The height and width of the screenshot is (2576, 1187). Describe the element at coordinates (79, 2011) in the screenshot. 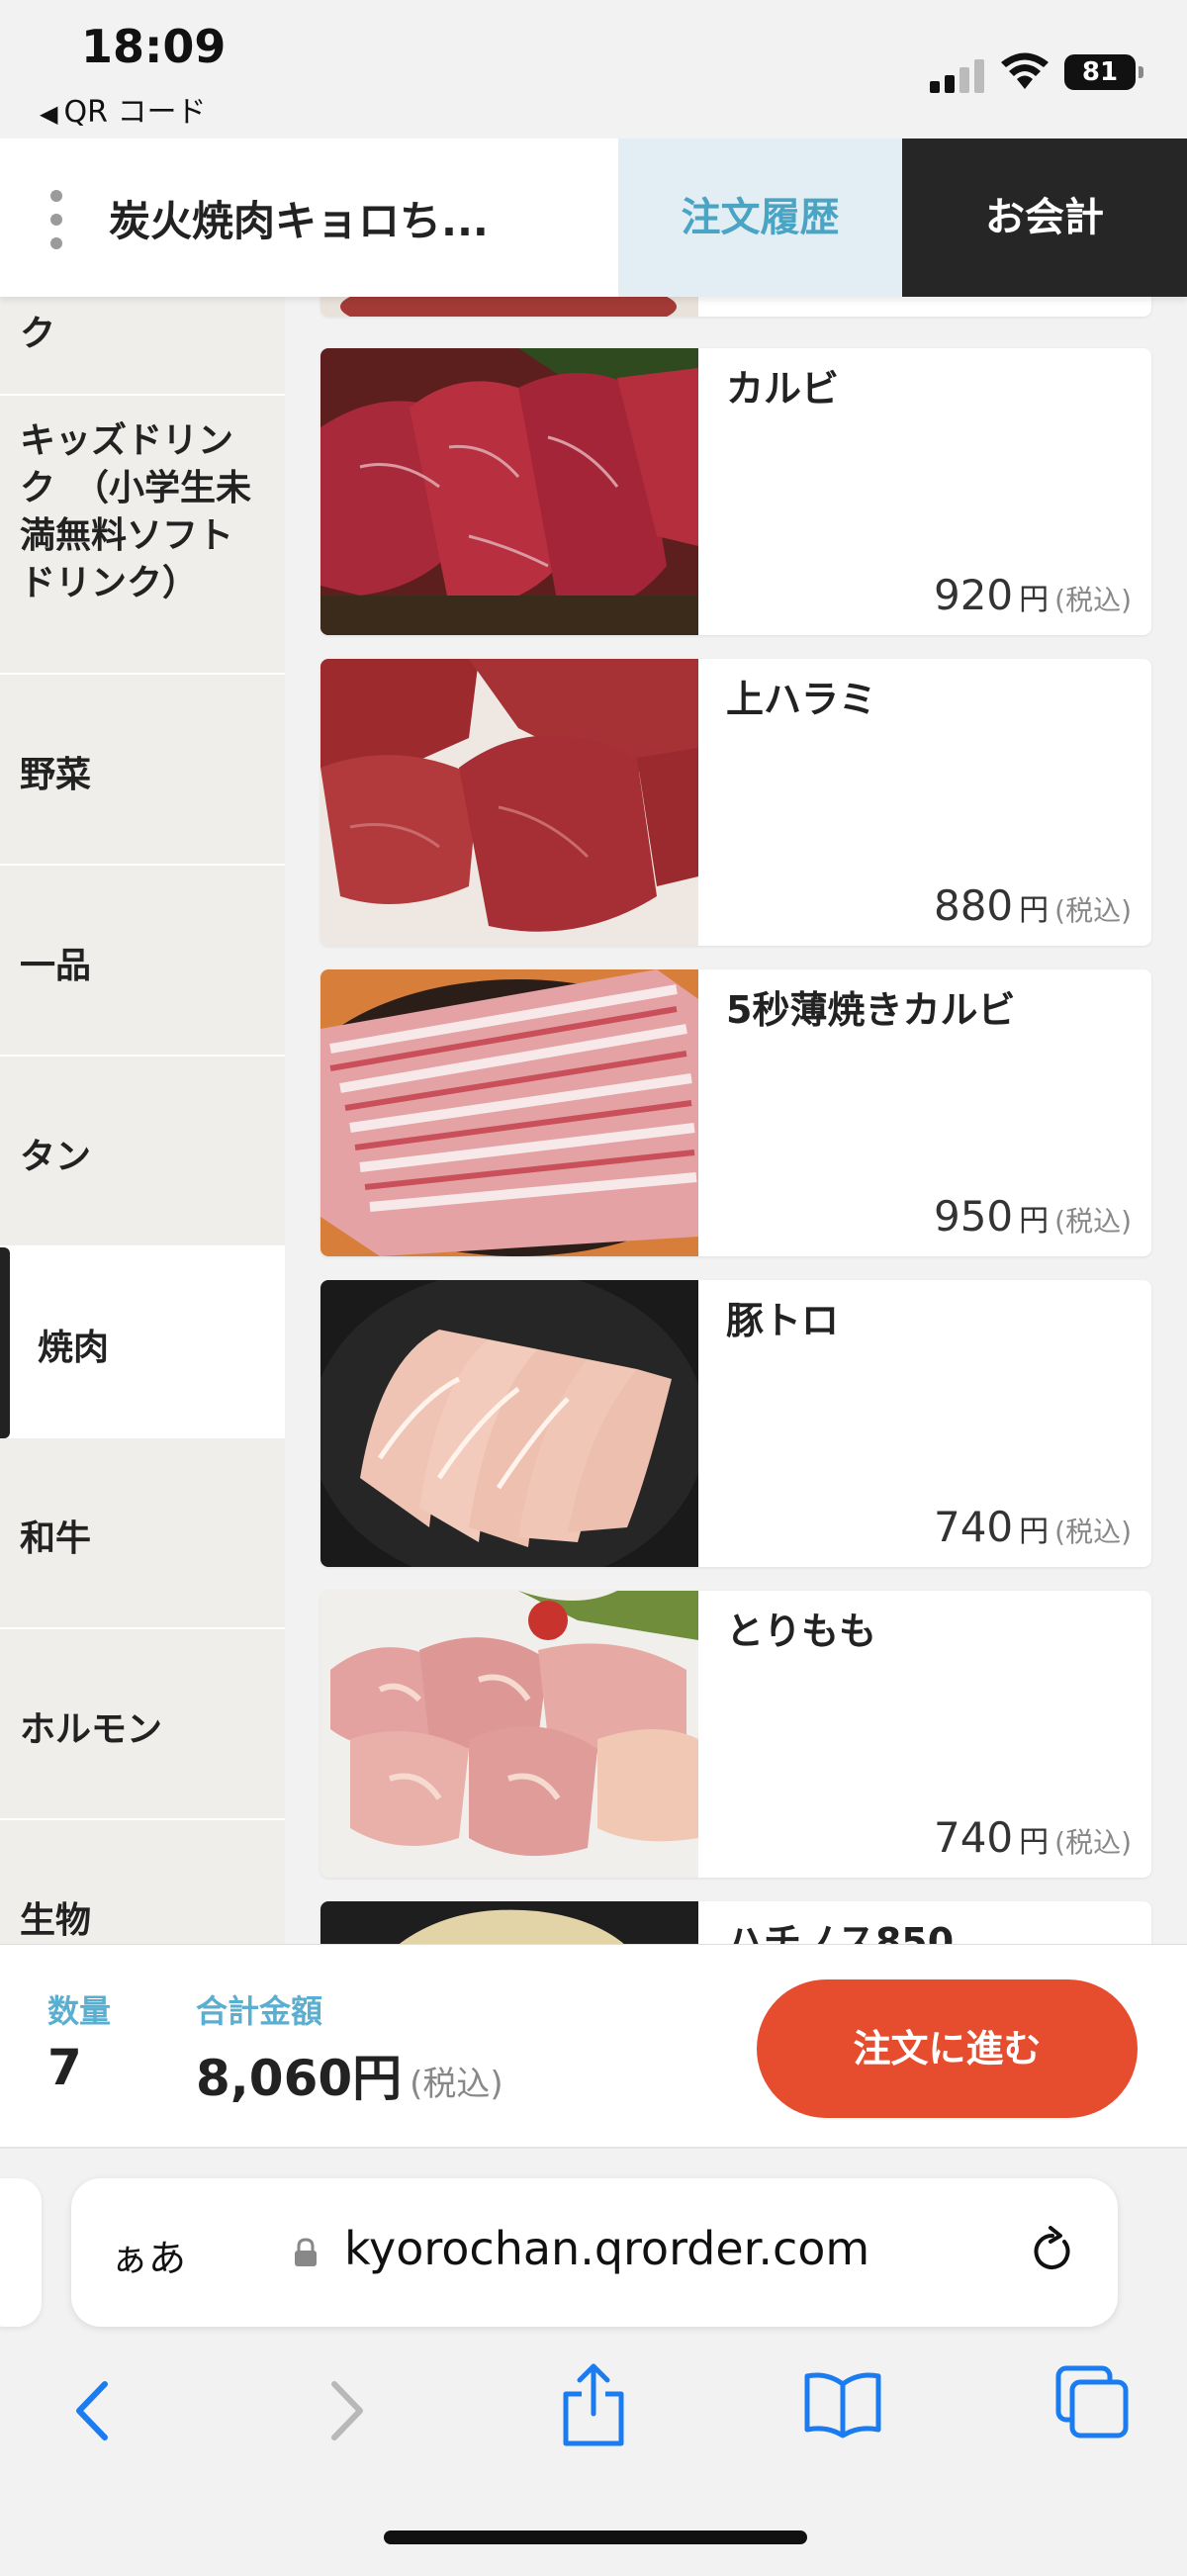

I see `quantity-label: 数量` at that location.